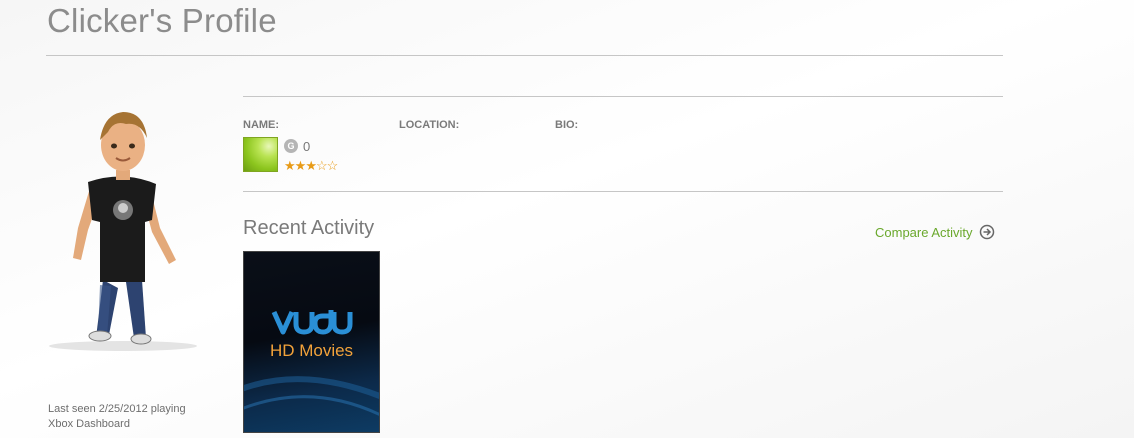 This screenshot has width=1134, height=438. What do you see at coordinates (260, 154) in the screenshot?
I see `gamerpic` at bounding box center [260, 154].